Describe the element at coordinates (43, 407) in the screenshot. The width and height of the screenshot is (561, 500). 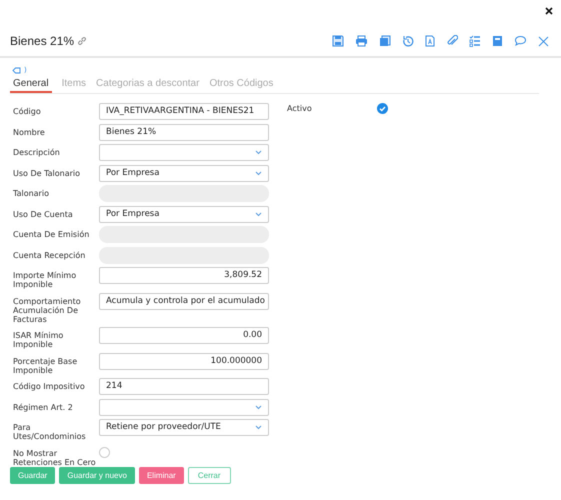
I see `field-label: Régimen Art. 2` at that location.